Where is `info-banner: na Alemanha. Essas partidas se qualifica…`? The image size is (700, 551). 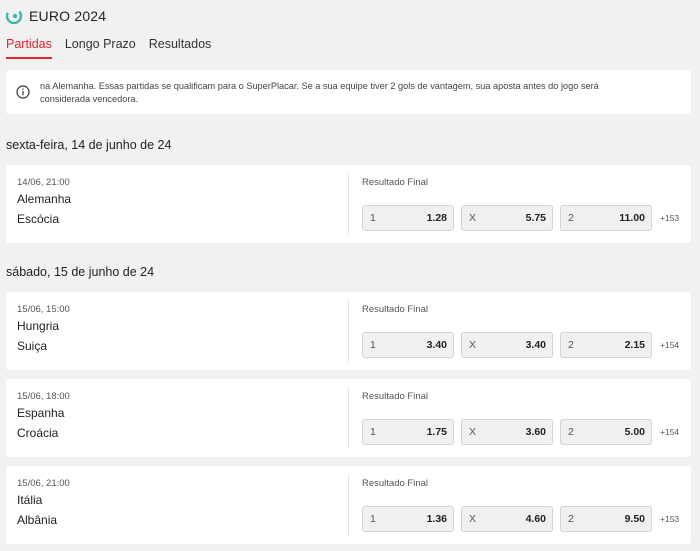
info-banner: na Alemanha. Essas partidas se qualifica… is located at coordinates (348, 92).